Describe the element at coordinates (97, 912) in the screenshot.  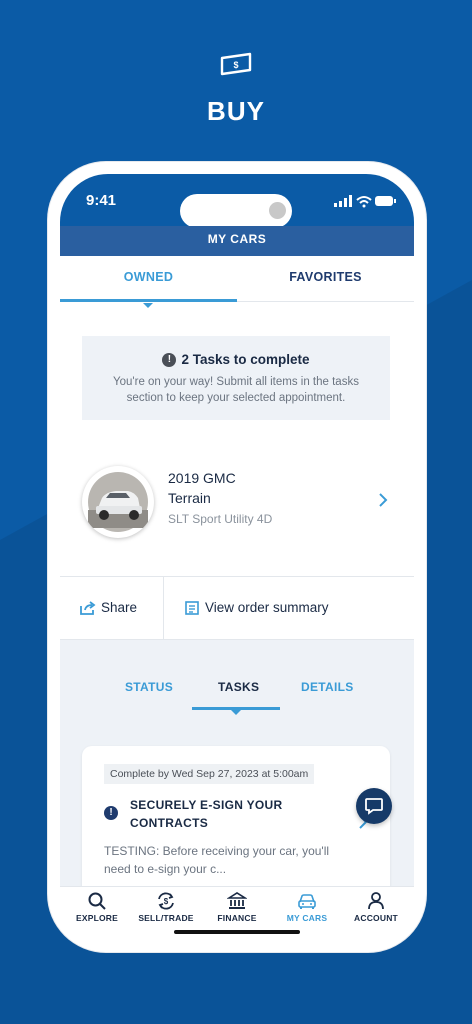
I see `nav-explore: EXPLORE` at that location.